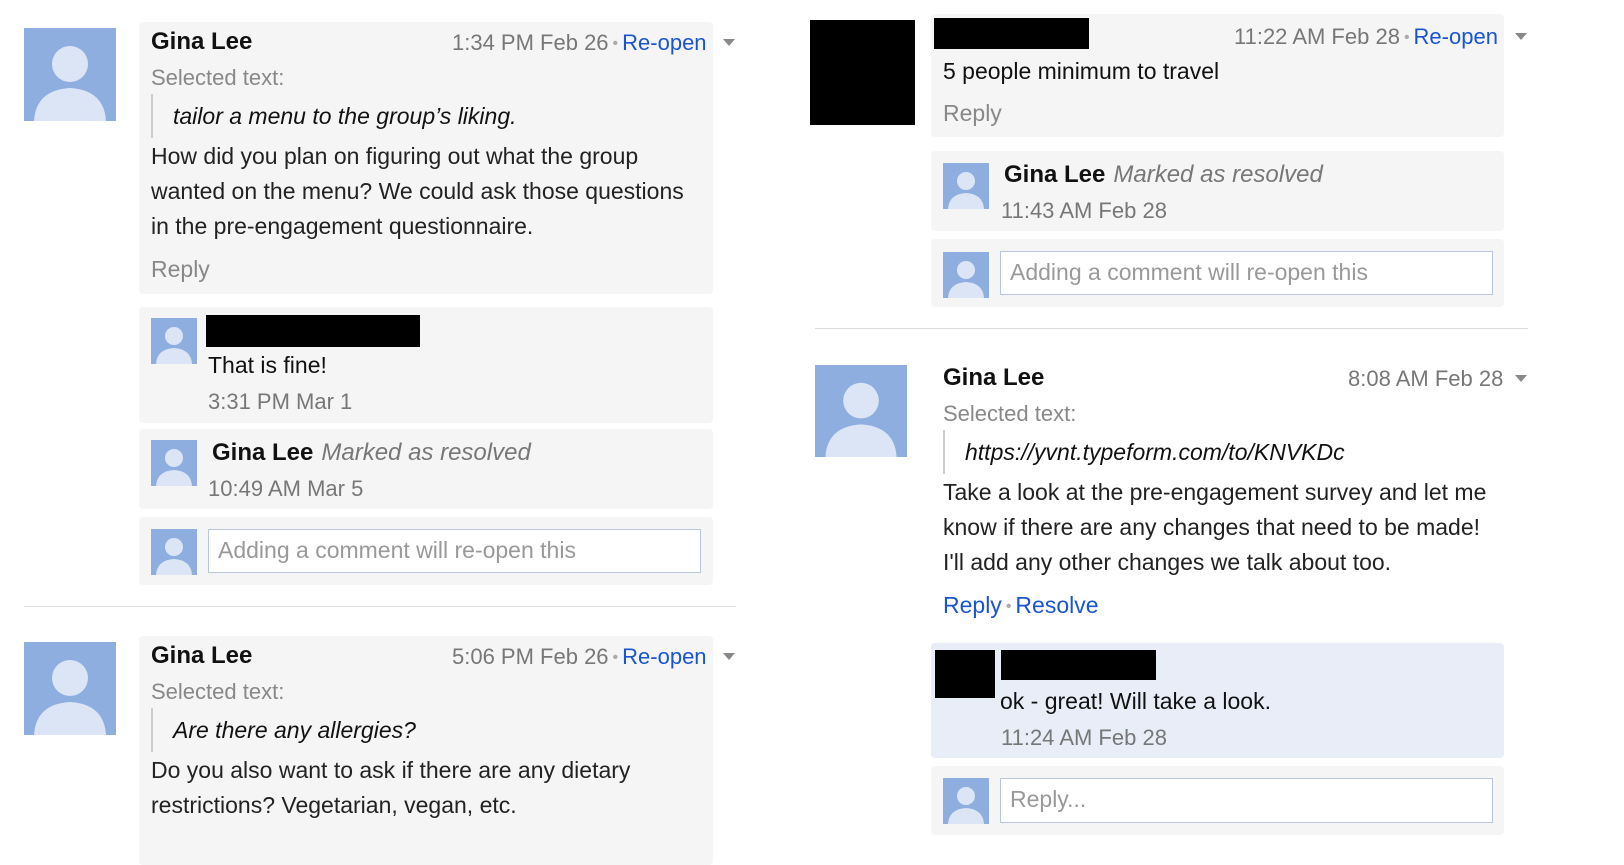  I want to click on comment-time: 8:08 AM Feb 28, so click(1426, 378).